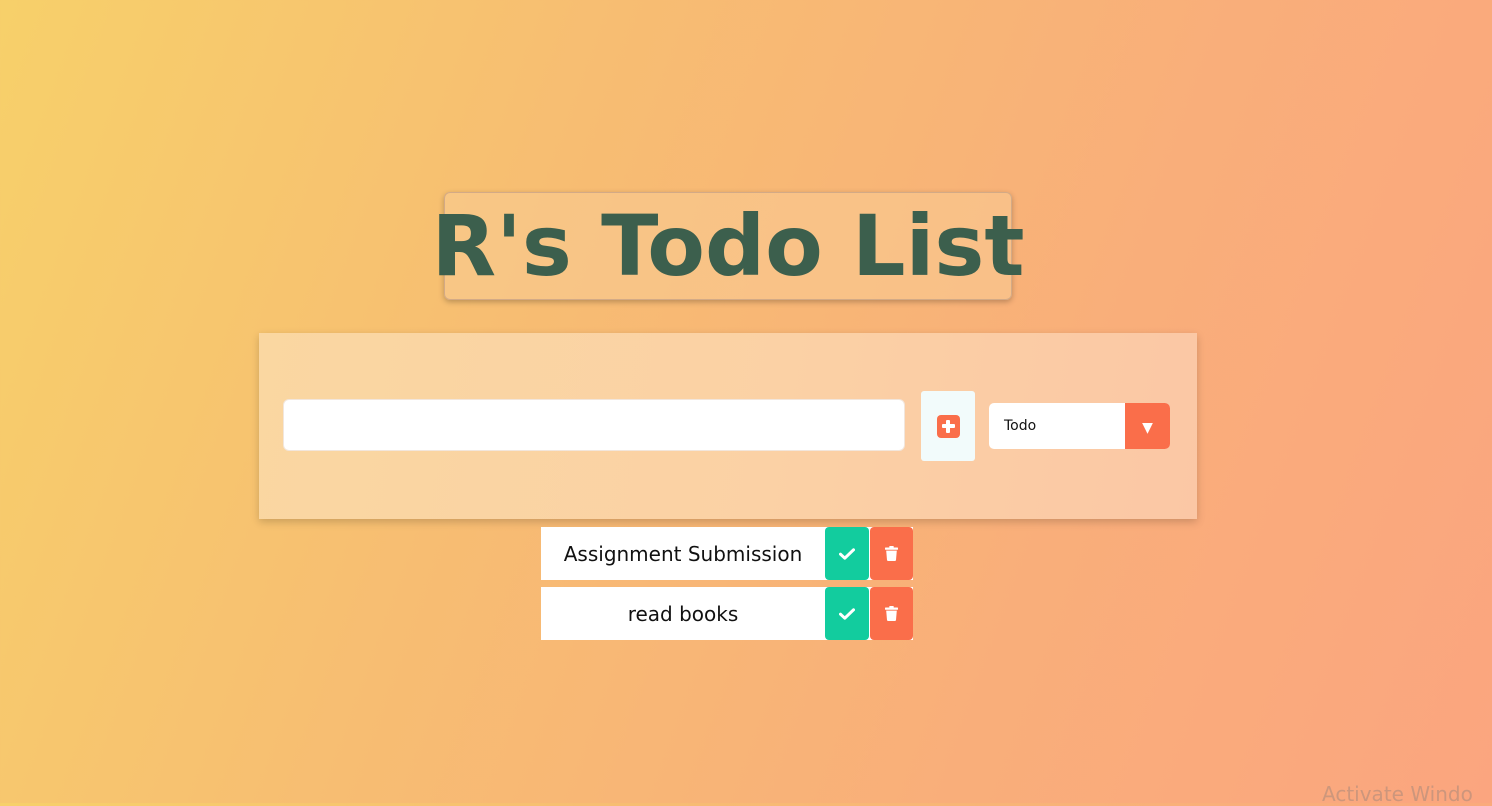  I want to click on page-title: R's Todo List, so click(728, 246).